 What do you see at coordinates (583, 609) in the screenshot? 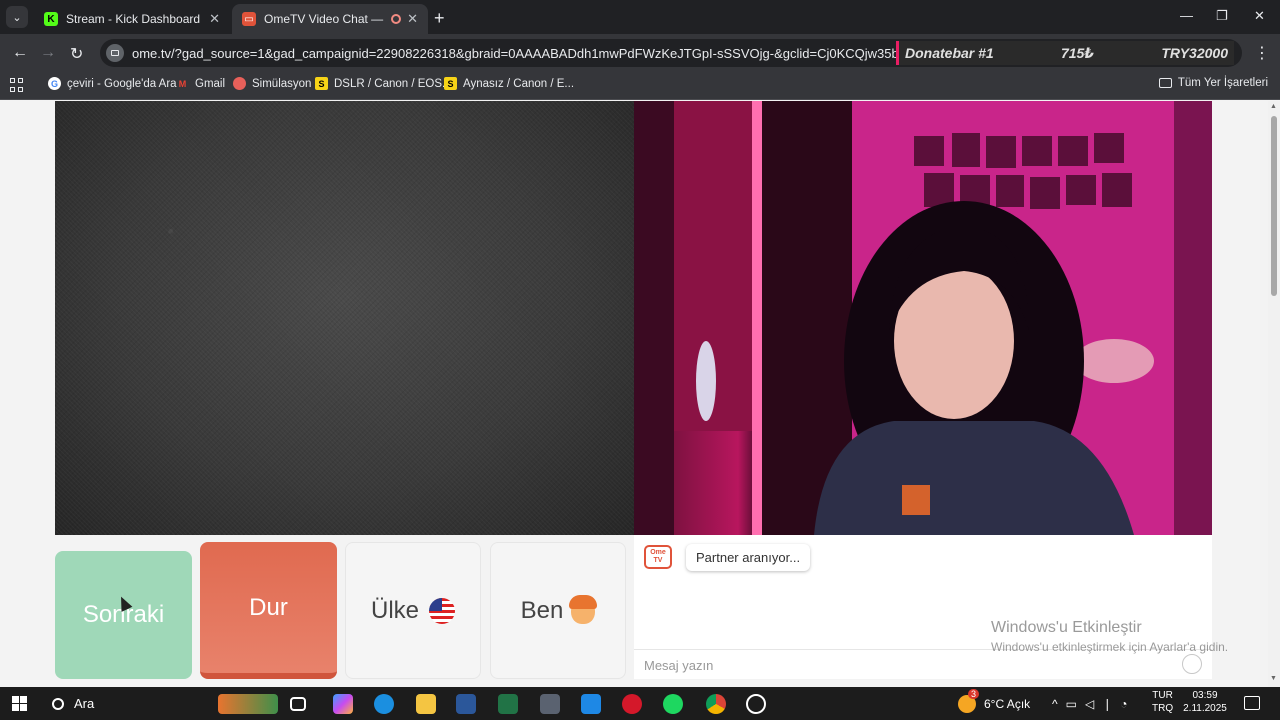
I see `woman-emoji-icon` at bounding box center [583, 609].